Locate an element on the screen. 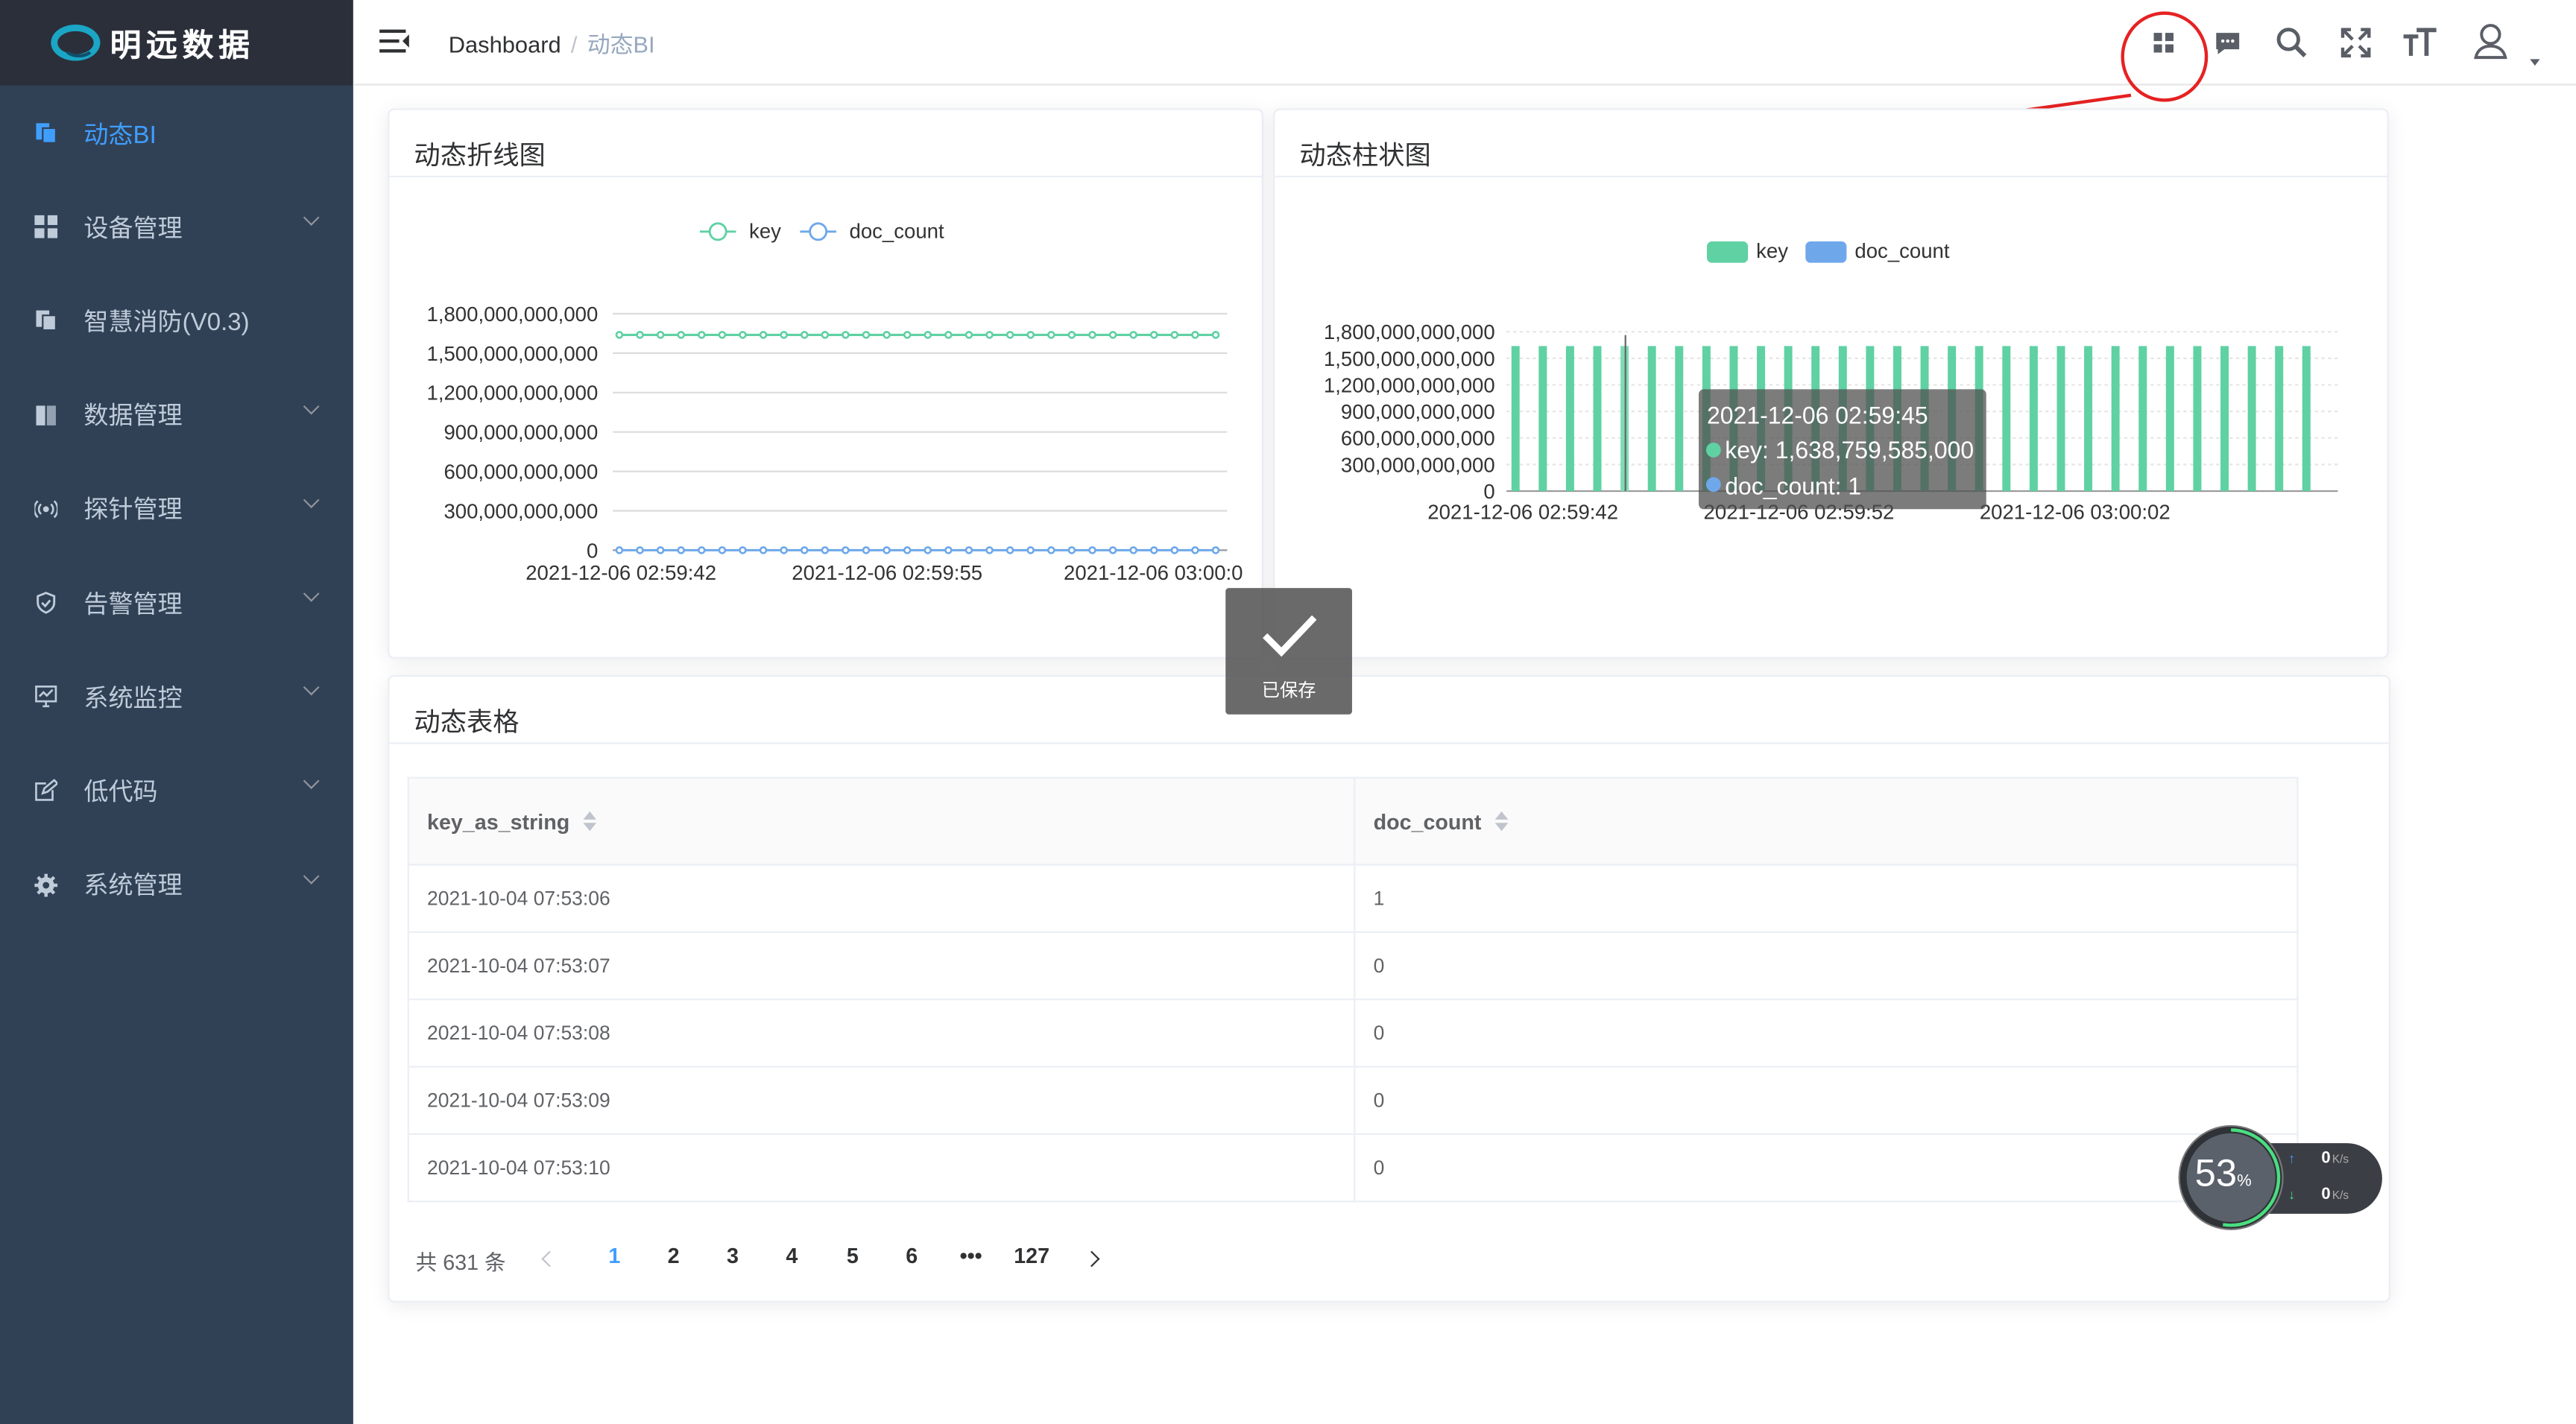 This screenshot has height=1424, width=2576. message-icon is located at coordinates (2227, 43).